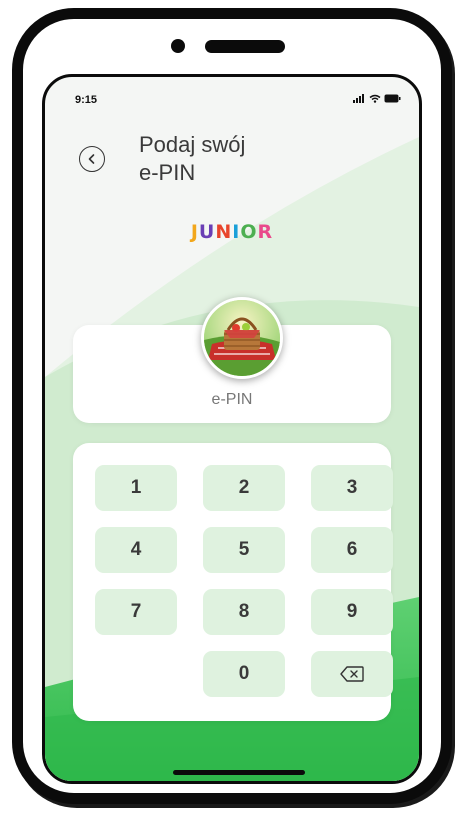 This screenshot has height=814, width=462. I want to click on chevron-left-icon, so click(91, 159).